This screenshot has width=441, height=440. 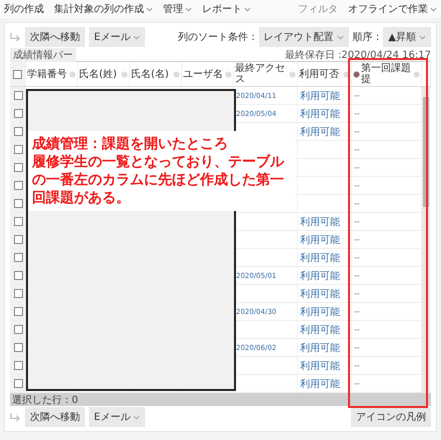 What do you see at coordinates (392, 9) in the screenshot?
I see `menu-item: オフラインで作業` at bounding box center [392, 9].